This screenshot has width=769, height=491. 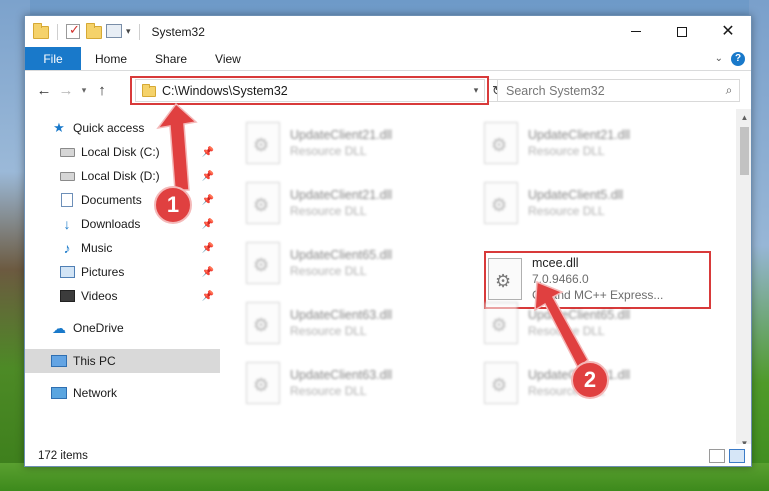 I want to click on recent-locations-dropdown: ▾, so click(x=84, y=90).